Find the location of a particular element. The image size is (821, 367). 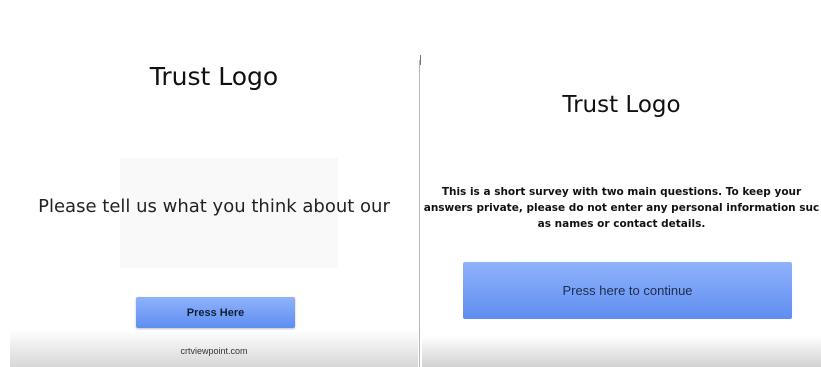

press-here-button: Press Here is located at coordinates (215, 312).